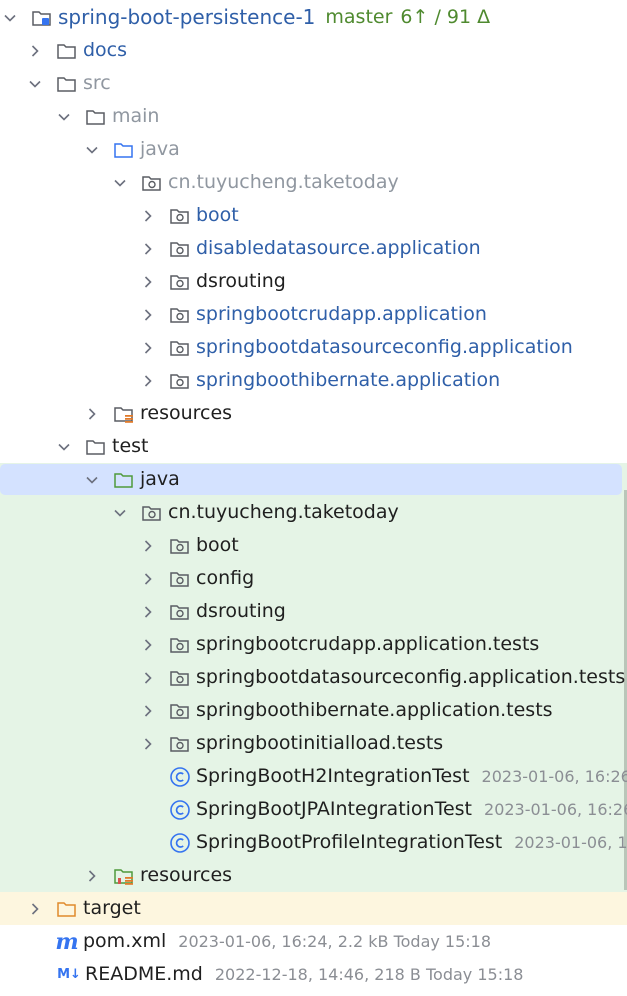  I want to click on tree-item-main: main, so click(79, 116).